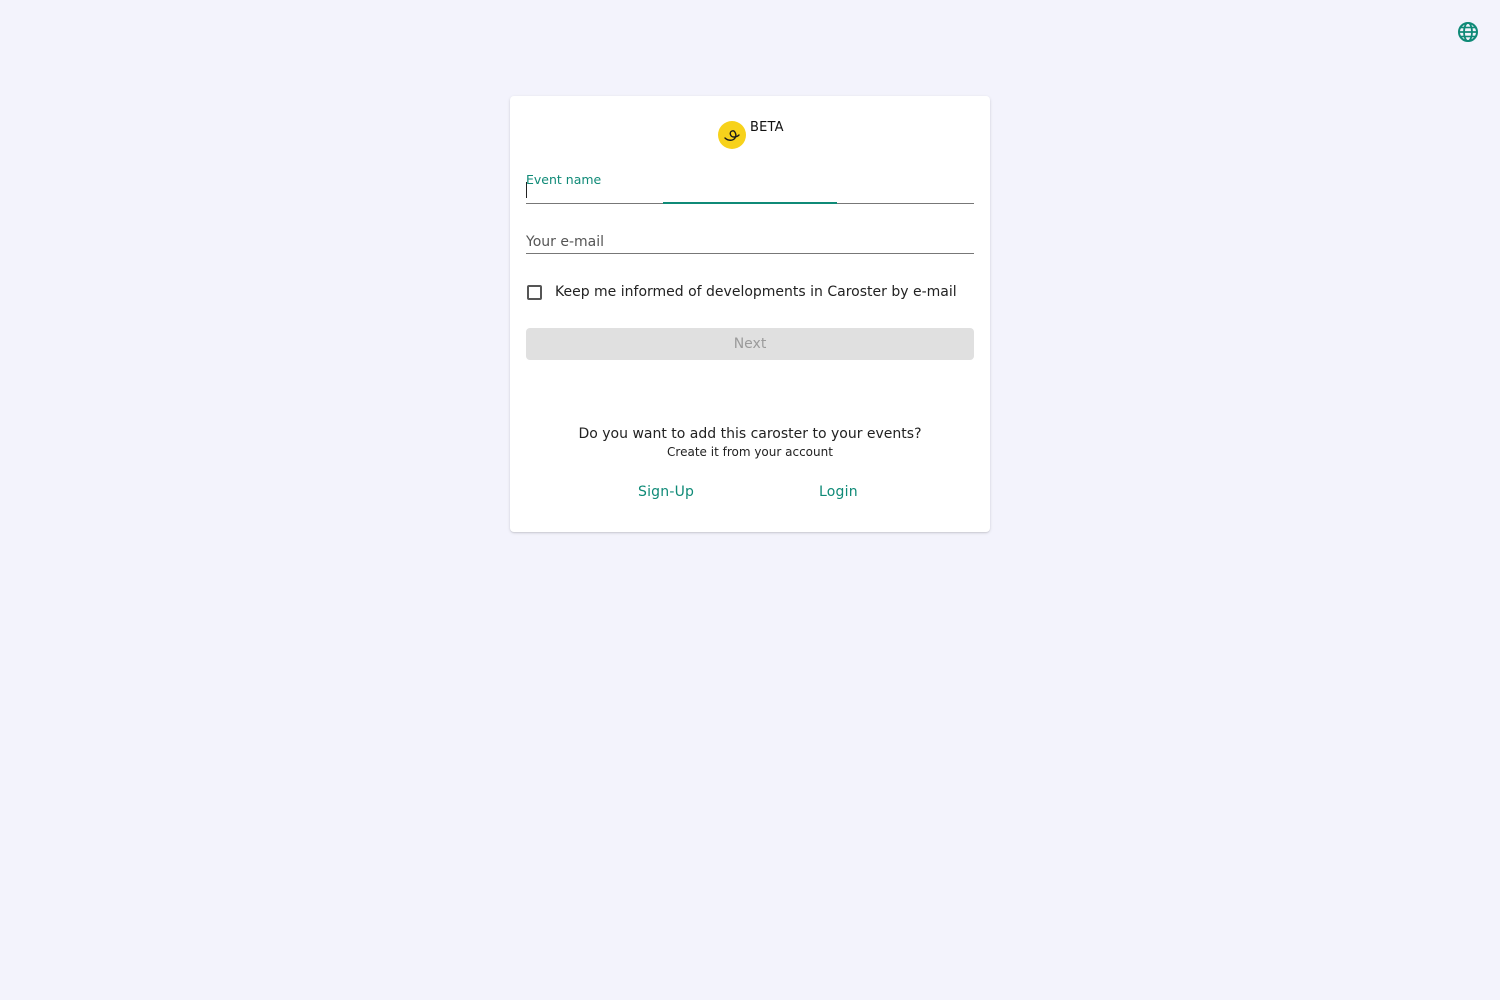 Image resolution: width=1500 pixels, height=1000 pixels. Describe the element at coordinates (534, 292) in the screenshot. I see `newsletter-checkbox` at that location.